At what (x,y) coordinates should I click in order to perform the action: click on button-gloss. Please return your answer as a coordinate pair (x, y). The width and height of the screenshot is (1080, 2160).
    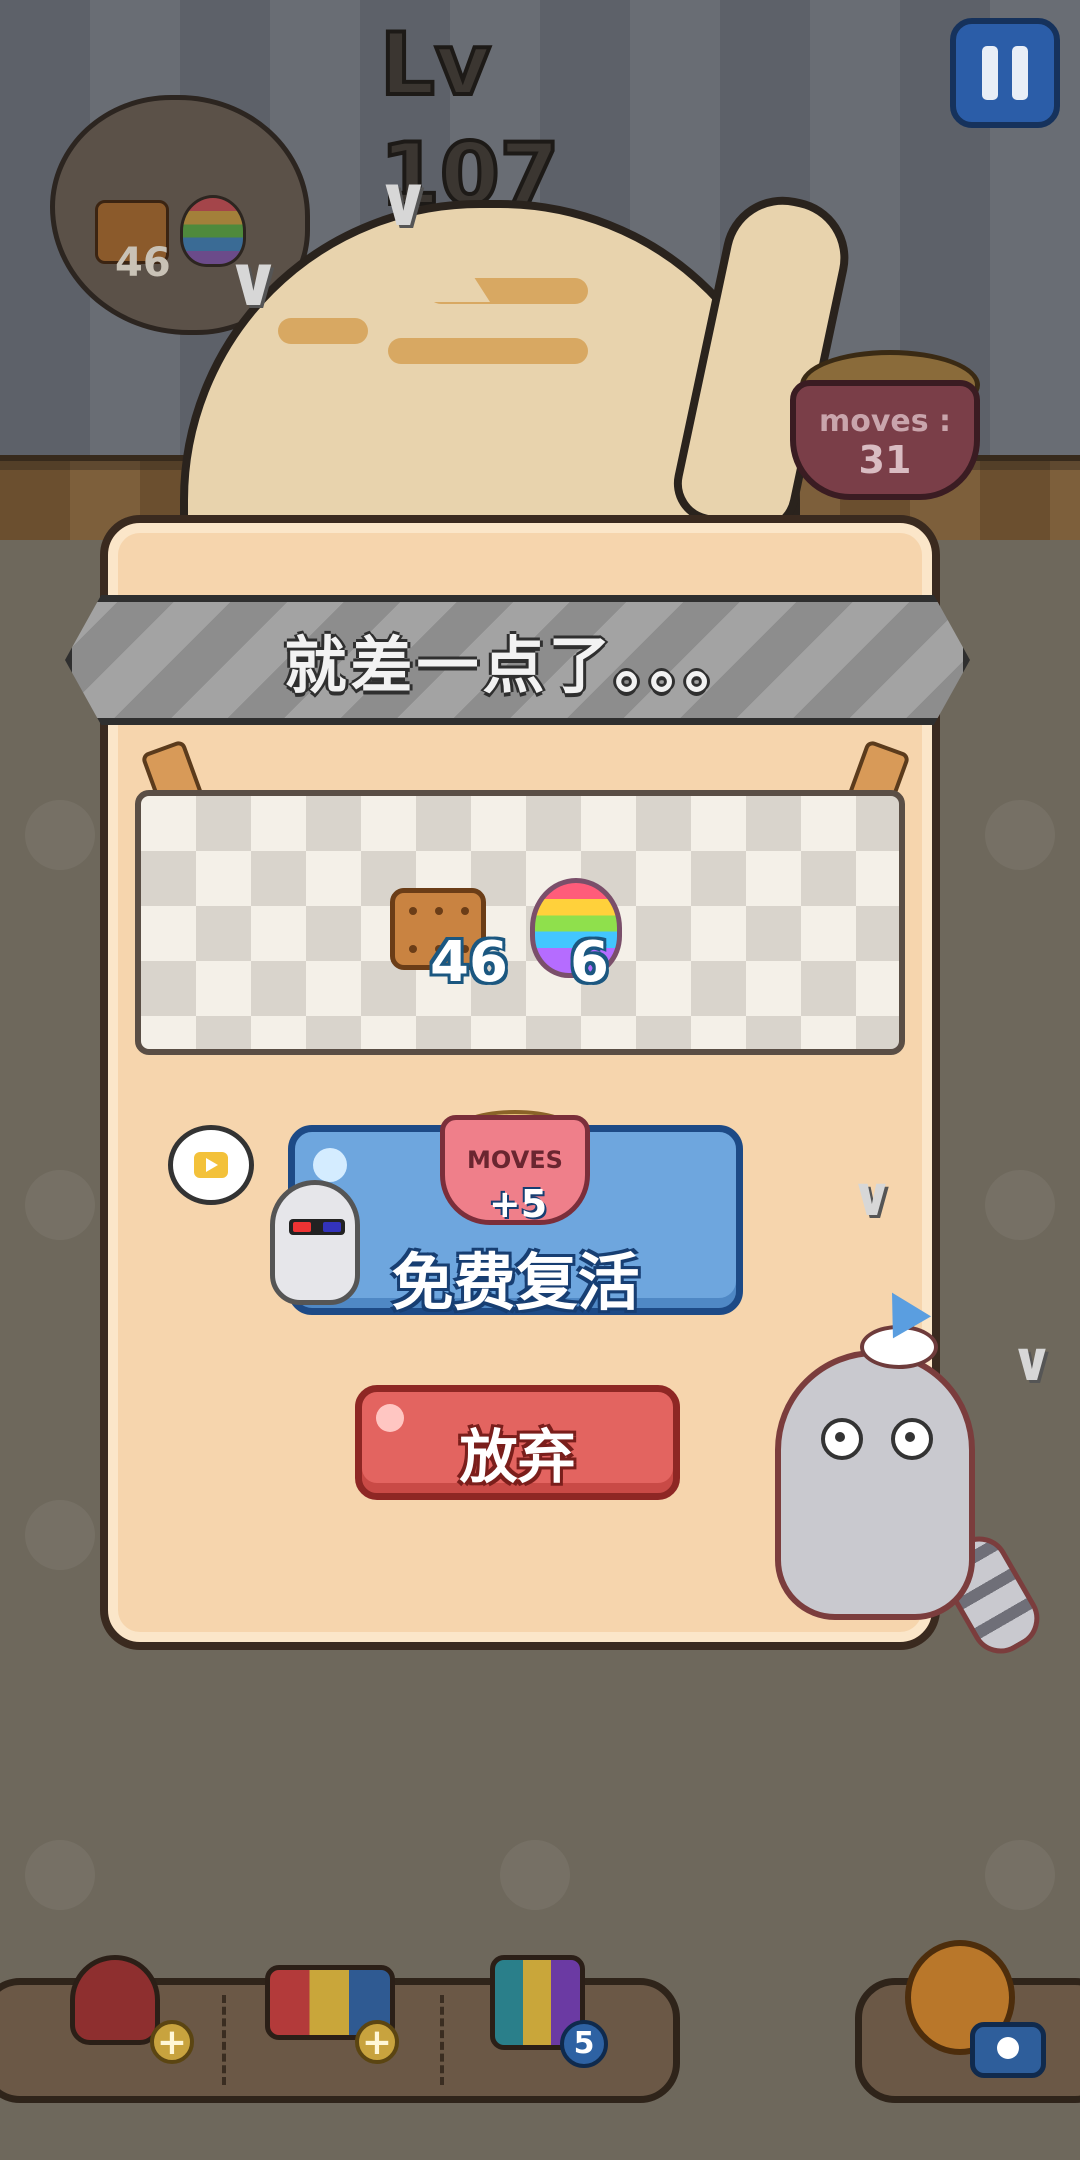
    Looking at the image, I should click on (330, 1165).